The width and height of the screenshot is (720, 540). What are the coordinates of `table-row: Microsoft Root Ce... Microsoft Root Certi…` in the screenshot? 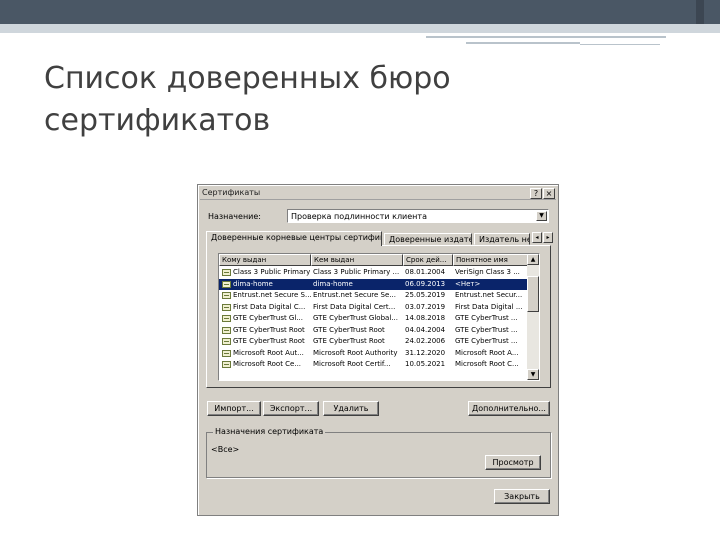 It's located at (374, 364).